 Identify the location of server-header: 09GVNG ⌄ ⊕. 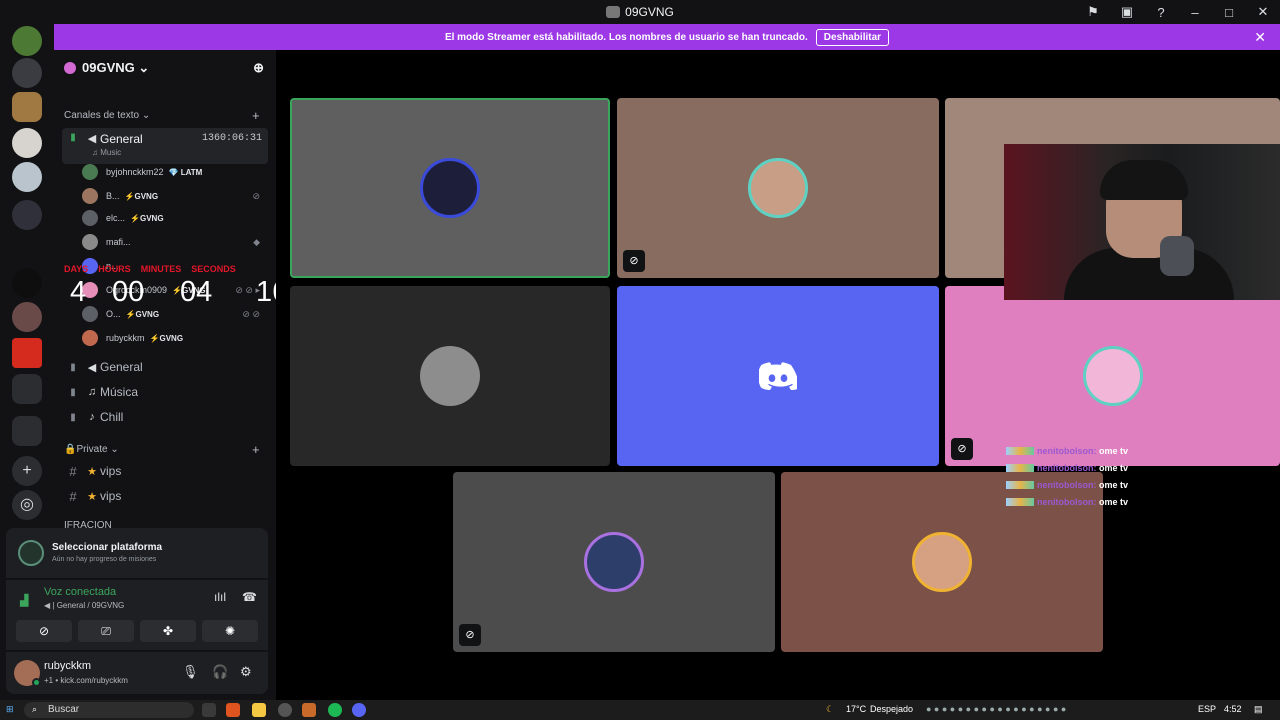
(167, 70).